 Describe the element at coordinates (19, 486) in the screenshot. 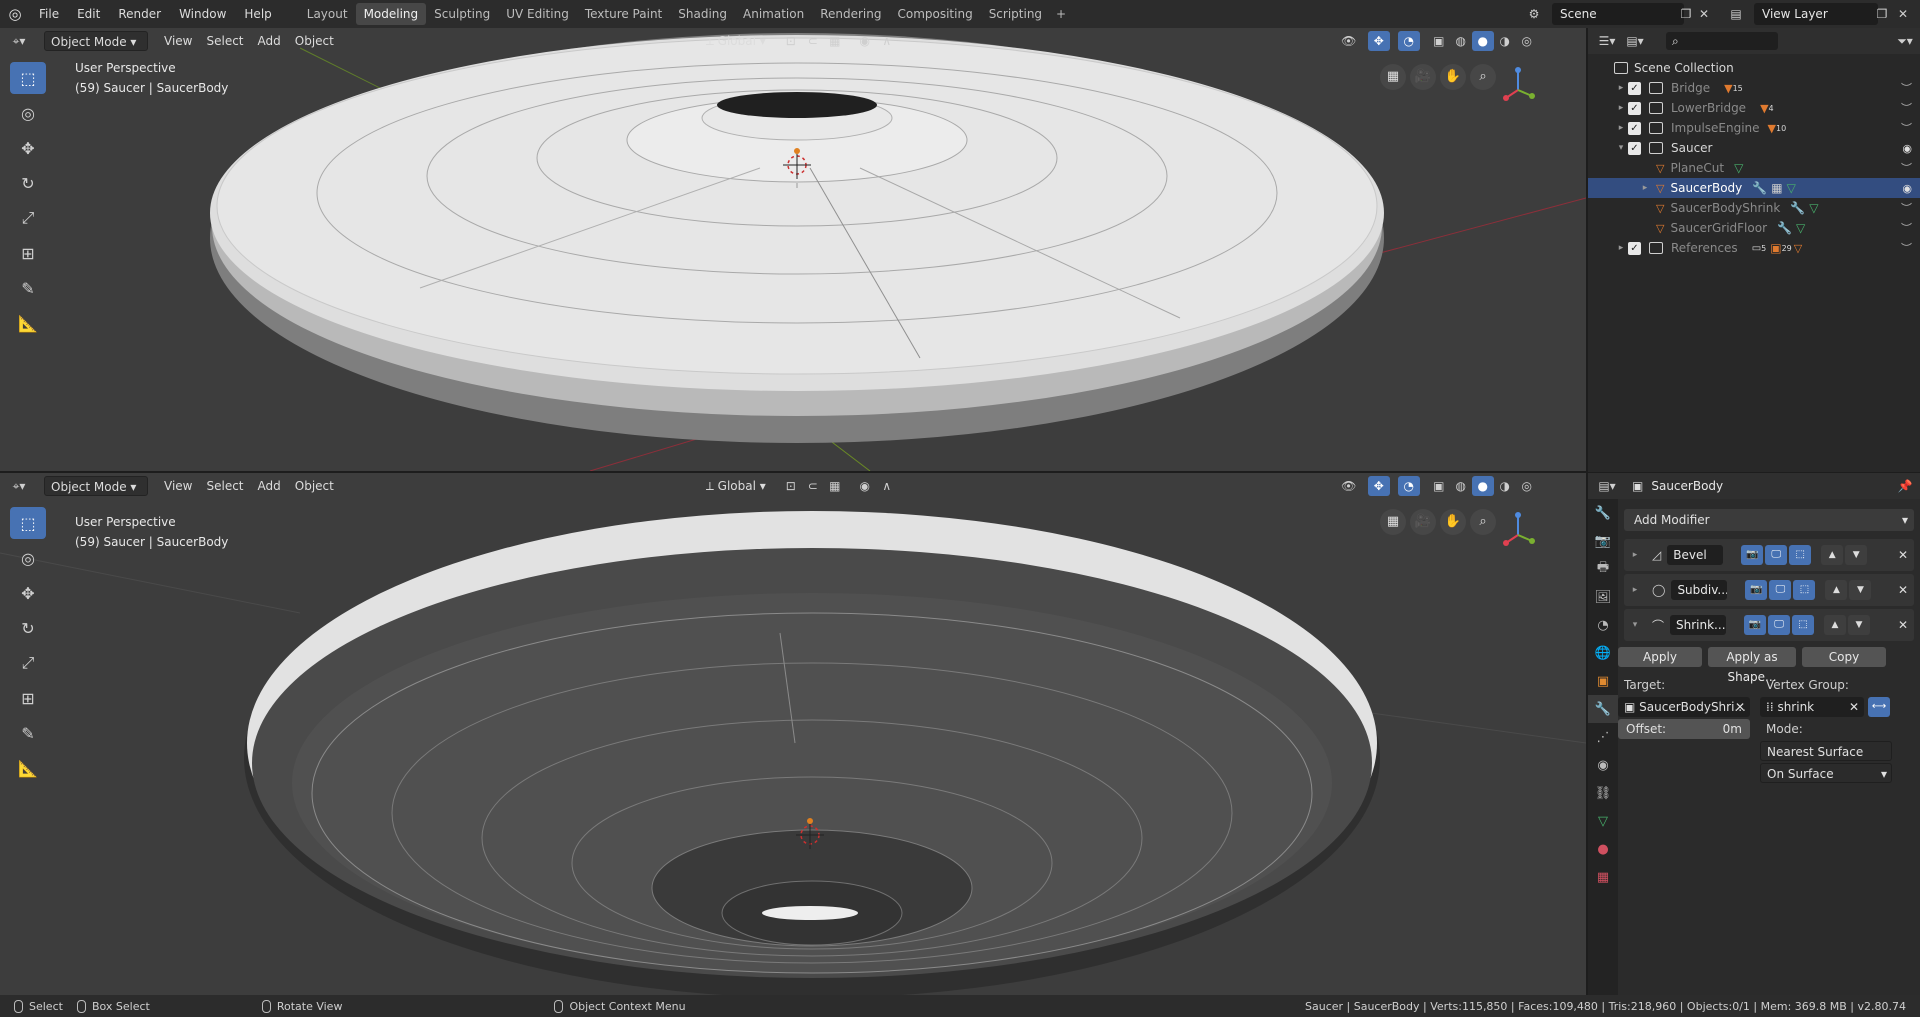

I see `editor-type-icon-bottom: ⌖▾` at that location.